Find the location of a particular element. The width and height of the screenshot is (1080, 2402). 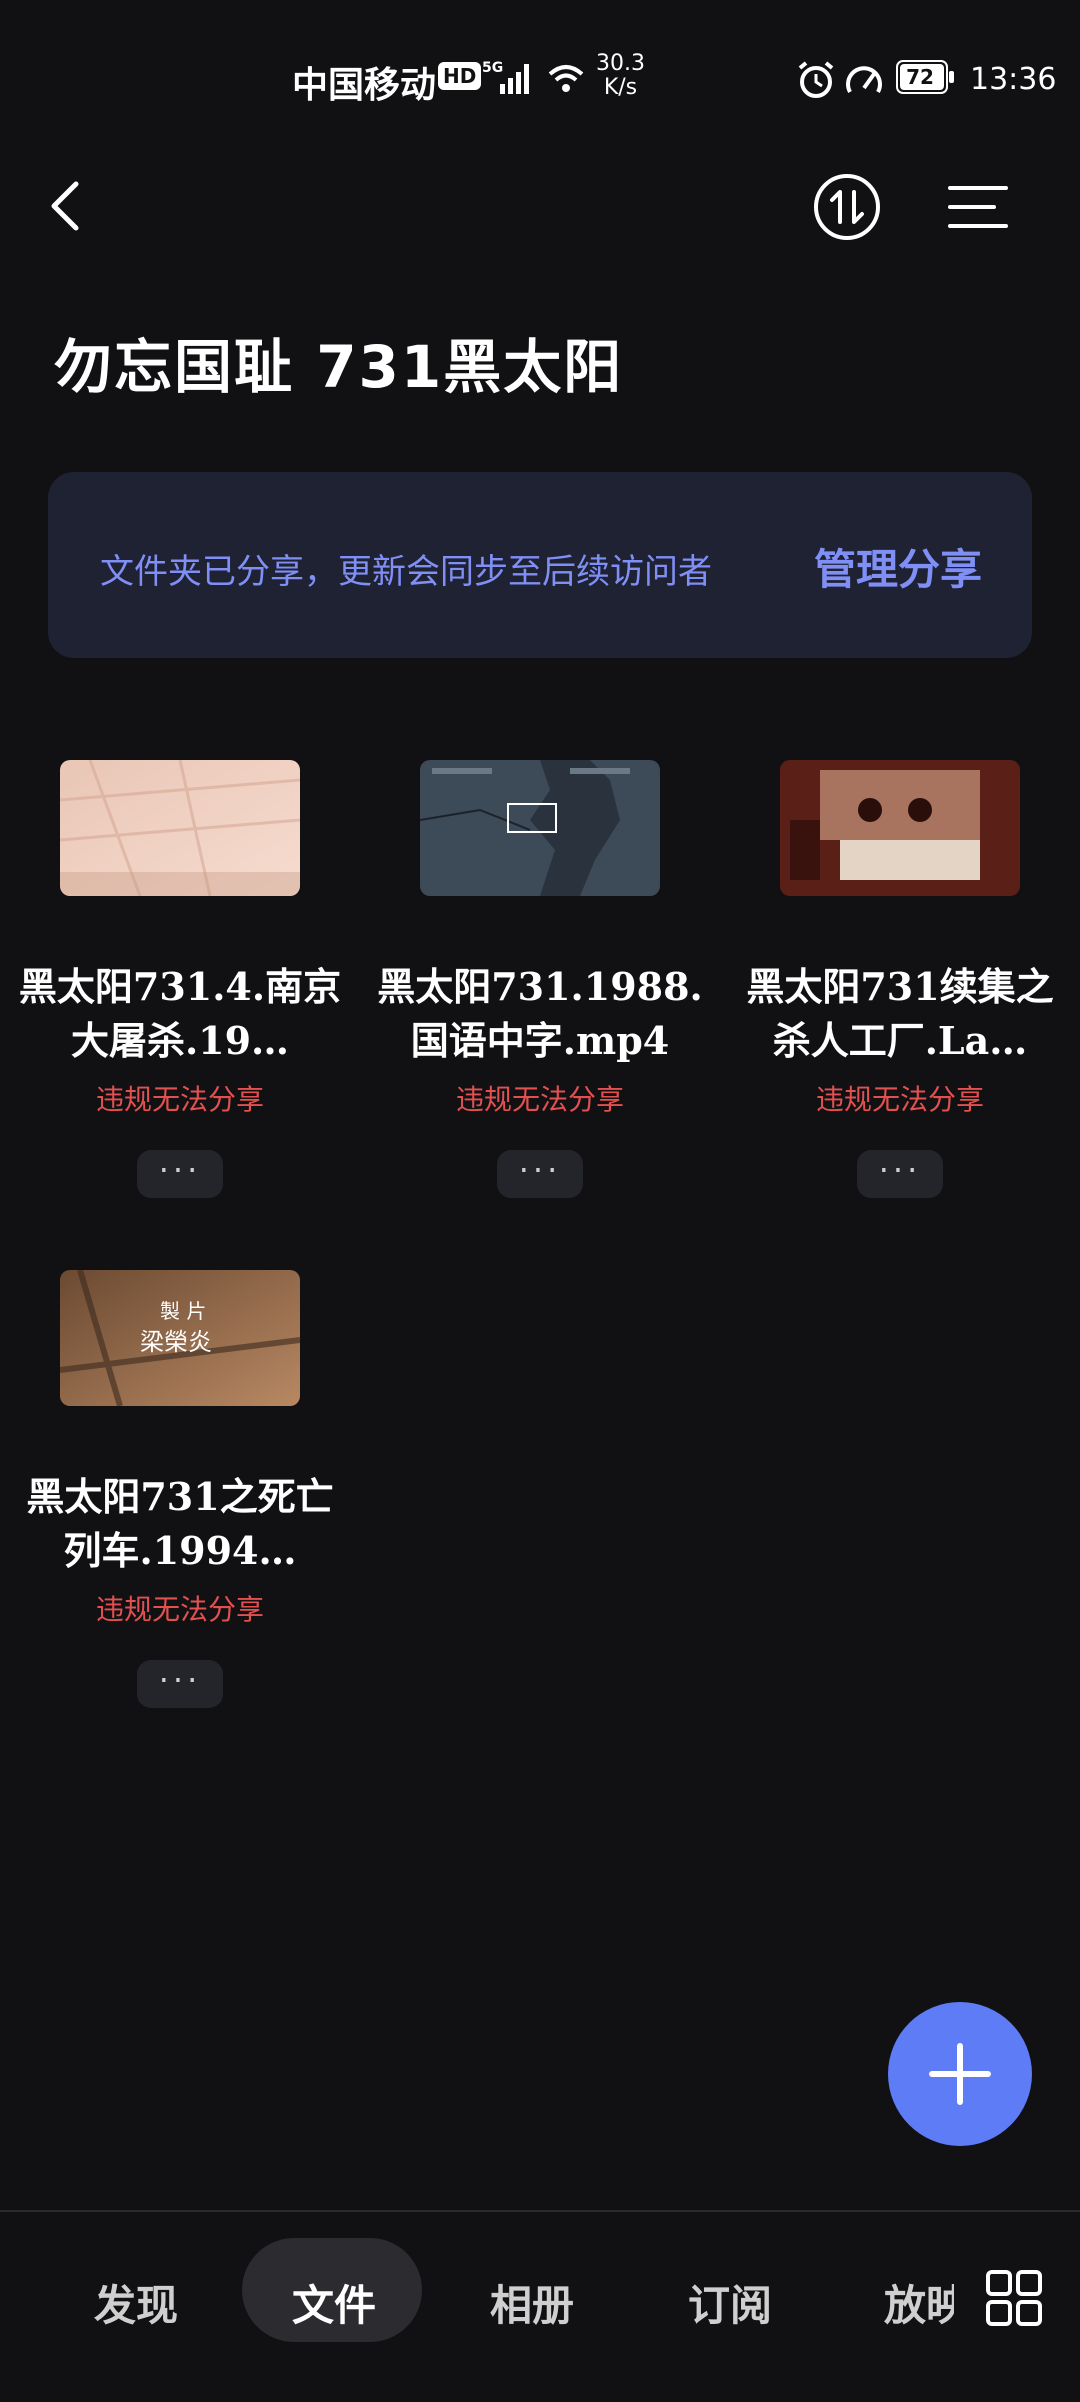

file-item: 黑太阳731续集之杀人工厂.La… 违规无法分享 ··· is located at coordinates (900, 1000).